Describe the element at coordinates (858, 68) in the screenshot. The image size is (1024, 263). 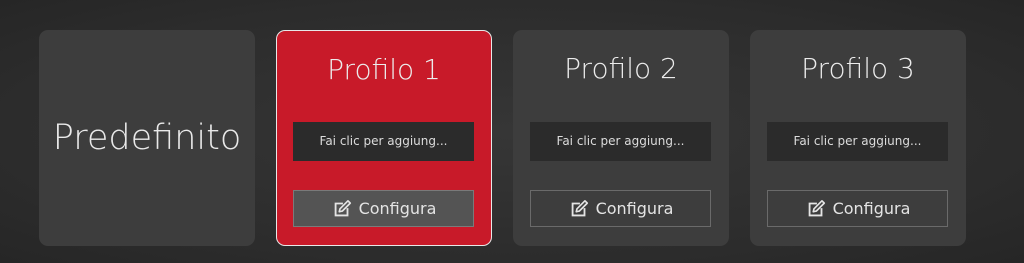
I see `profile-title: Profilo 3` at that location.